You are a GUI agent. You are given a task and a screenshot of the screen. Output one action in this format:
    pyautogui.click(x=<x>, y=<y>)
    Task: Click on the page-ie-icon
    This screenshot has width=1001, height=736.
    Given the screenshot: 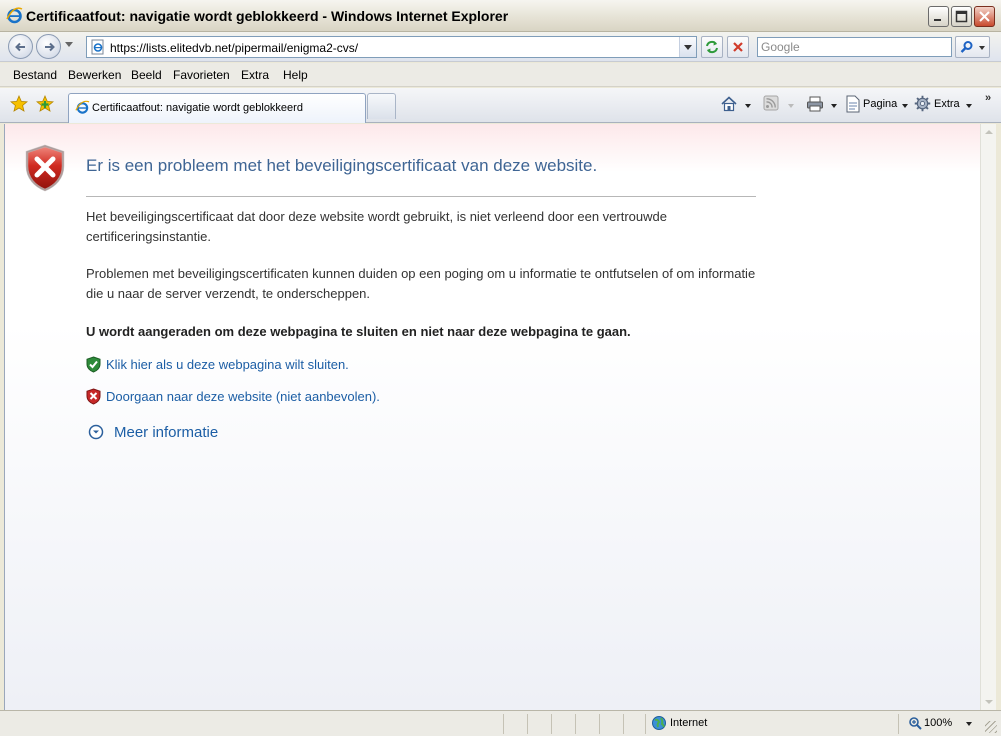 What is the action you would take?
    pyautogui.click(x=97, y=47)
    